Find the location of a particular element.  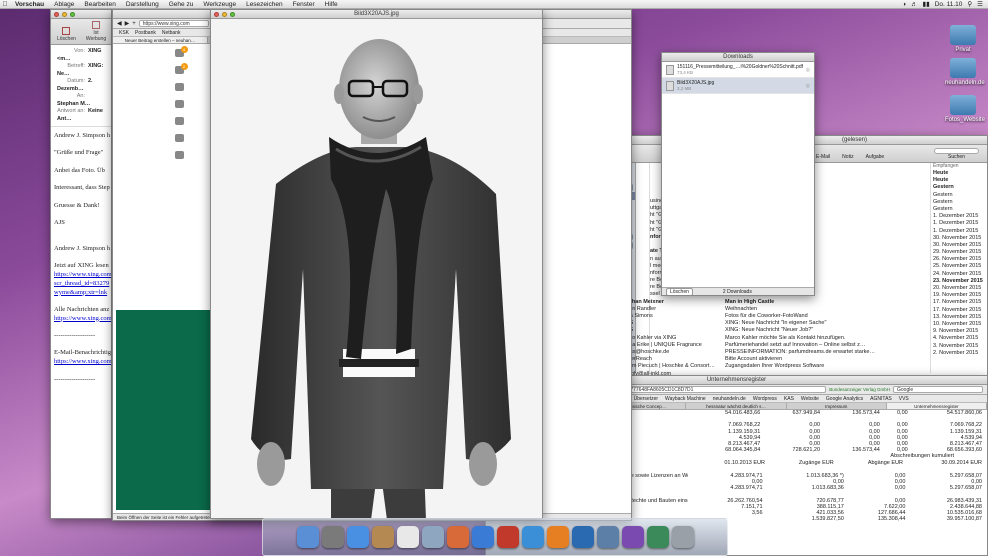

task-button: Aufgabe is located at coordinates (875, 157).